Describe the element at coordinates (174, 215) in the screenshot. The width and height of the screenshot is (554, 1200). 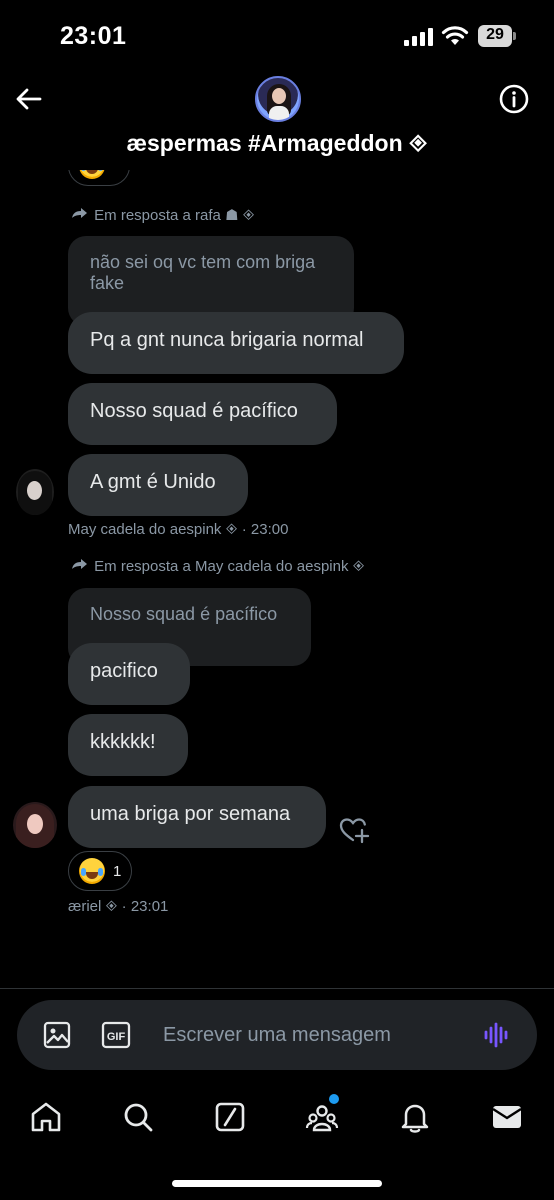
I see `reply-label-text: Em resposta a rafa ☗ 🞚` at that location.